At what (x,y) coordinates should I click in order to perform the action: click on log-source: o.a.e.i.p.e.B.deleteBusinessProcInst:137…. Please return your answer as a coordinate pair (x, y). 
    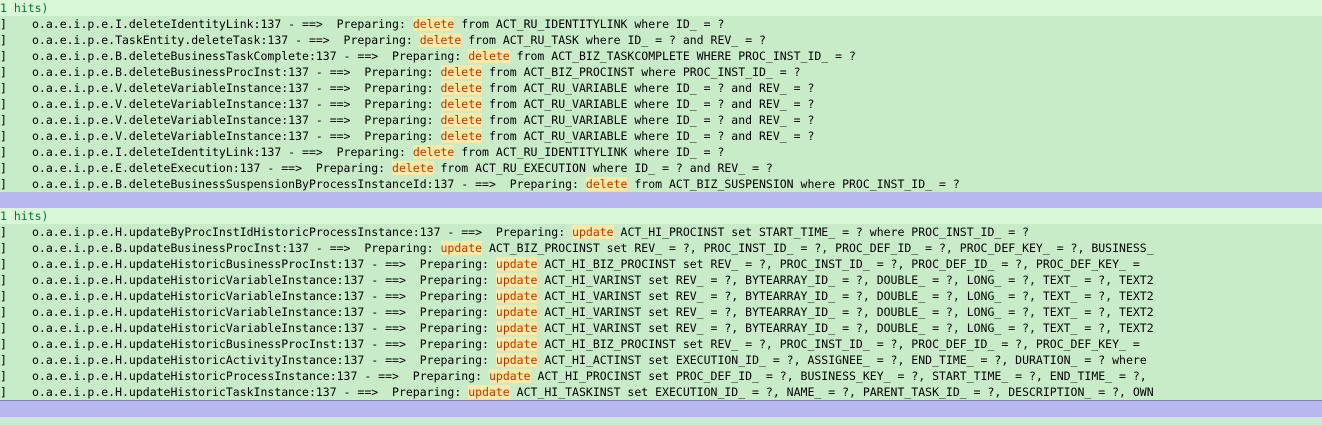
    Looking at the image, I should click on (236, 72).